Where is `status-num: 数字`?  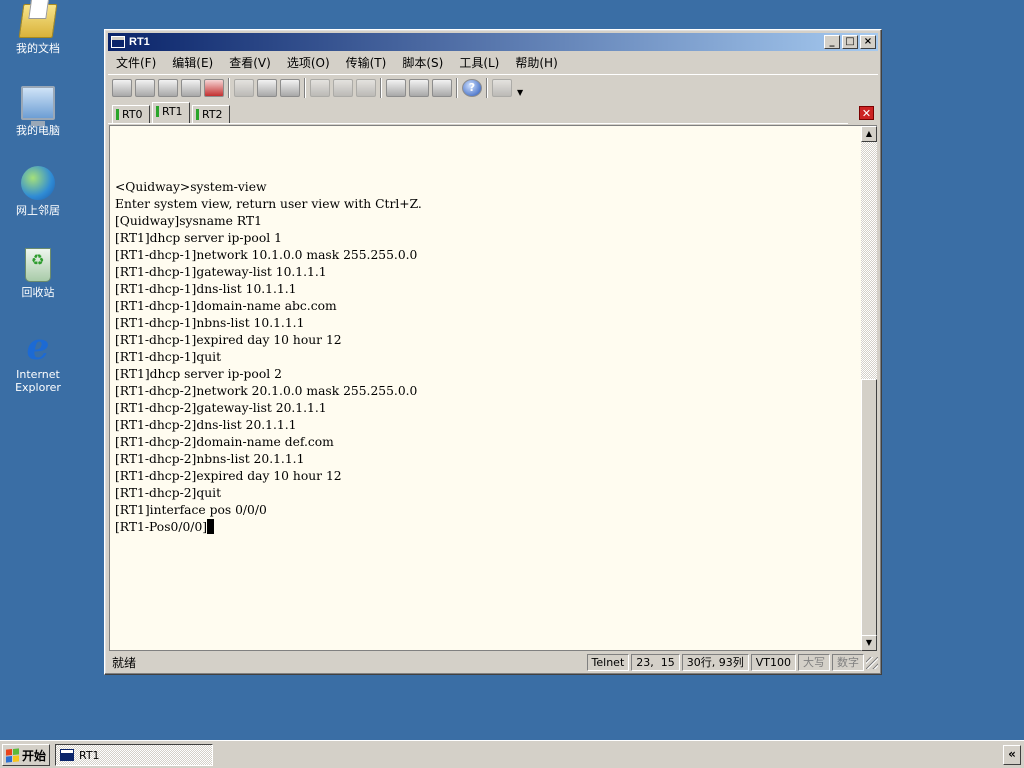
status-num: 数字 is located at coordinates (848, 662).